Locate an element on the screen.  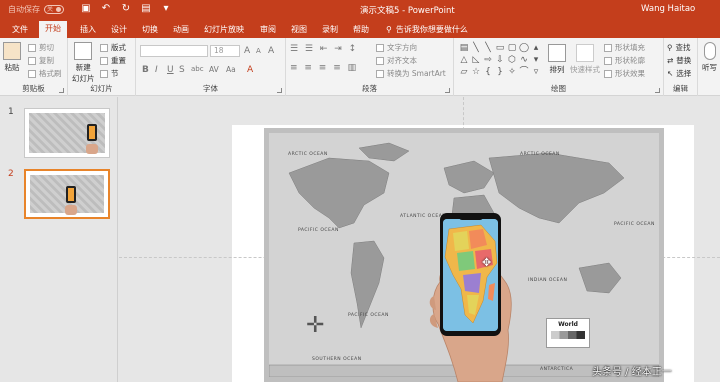
layout-button: 版式 is located at coordinates (113, 47).